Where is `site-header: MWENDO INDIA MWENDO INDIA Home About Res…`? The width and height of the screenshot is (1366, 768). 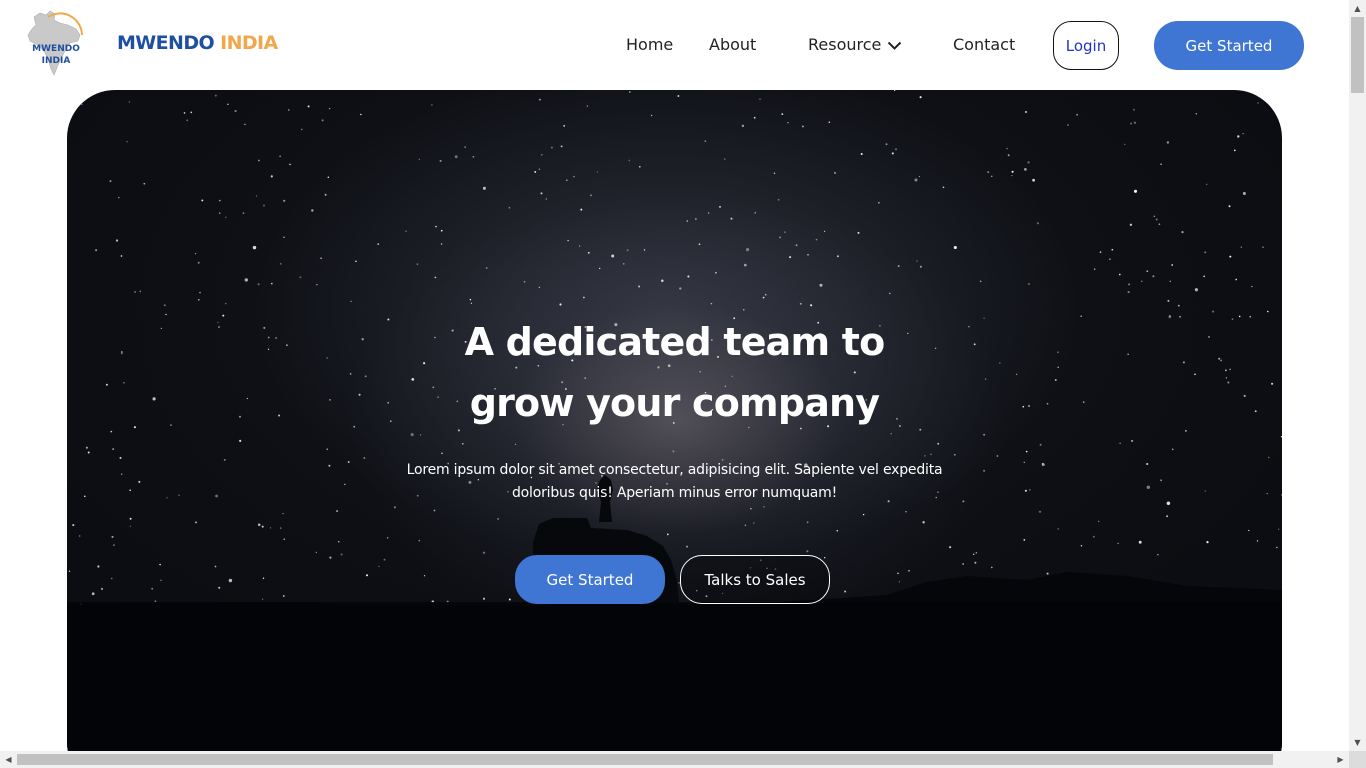
site-header: MWENDO INDIA MWENDO INDIA Home About Res… is located at coordinates (674, 45).